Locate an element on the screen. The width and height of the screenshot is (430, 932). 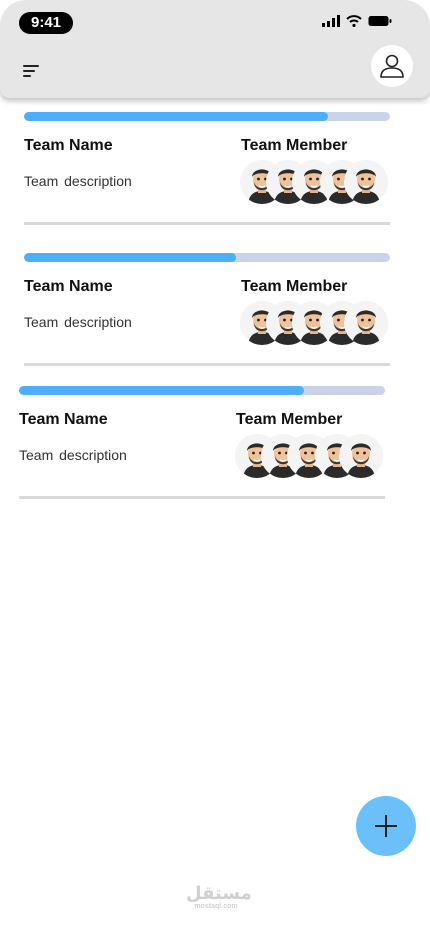
watermark: مستقل mostaql.com is located at coordinates (219, 897).